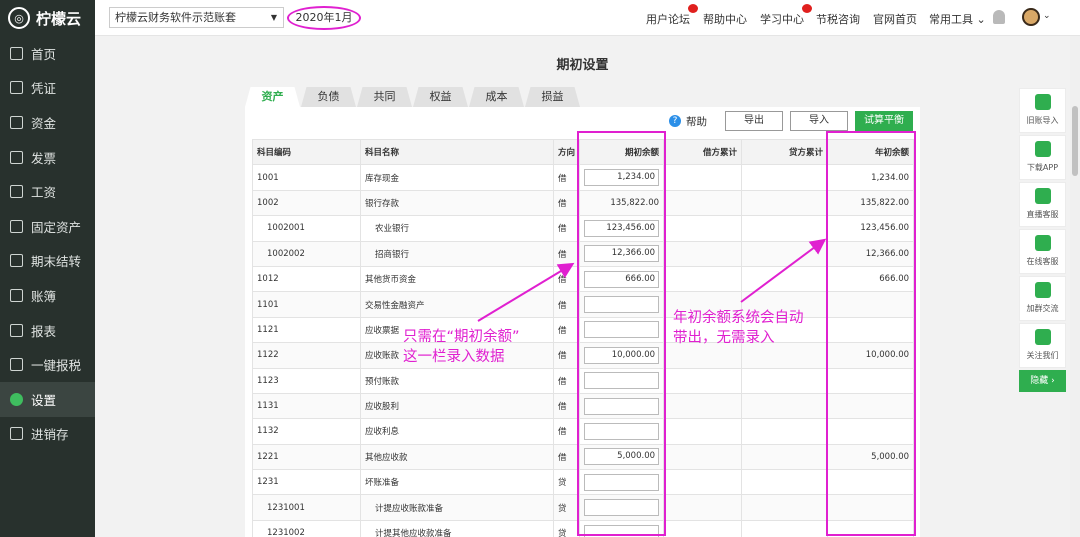  Describe the element at coordinates (306, 304) in the screenshot. I see `account-code: 1101` at that location.